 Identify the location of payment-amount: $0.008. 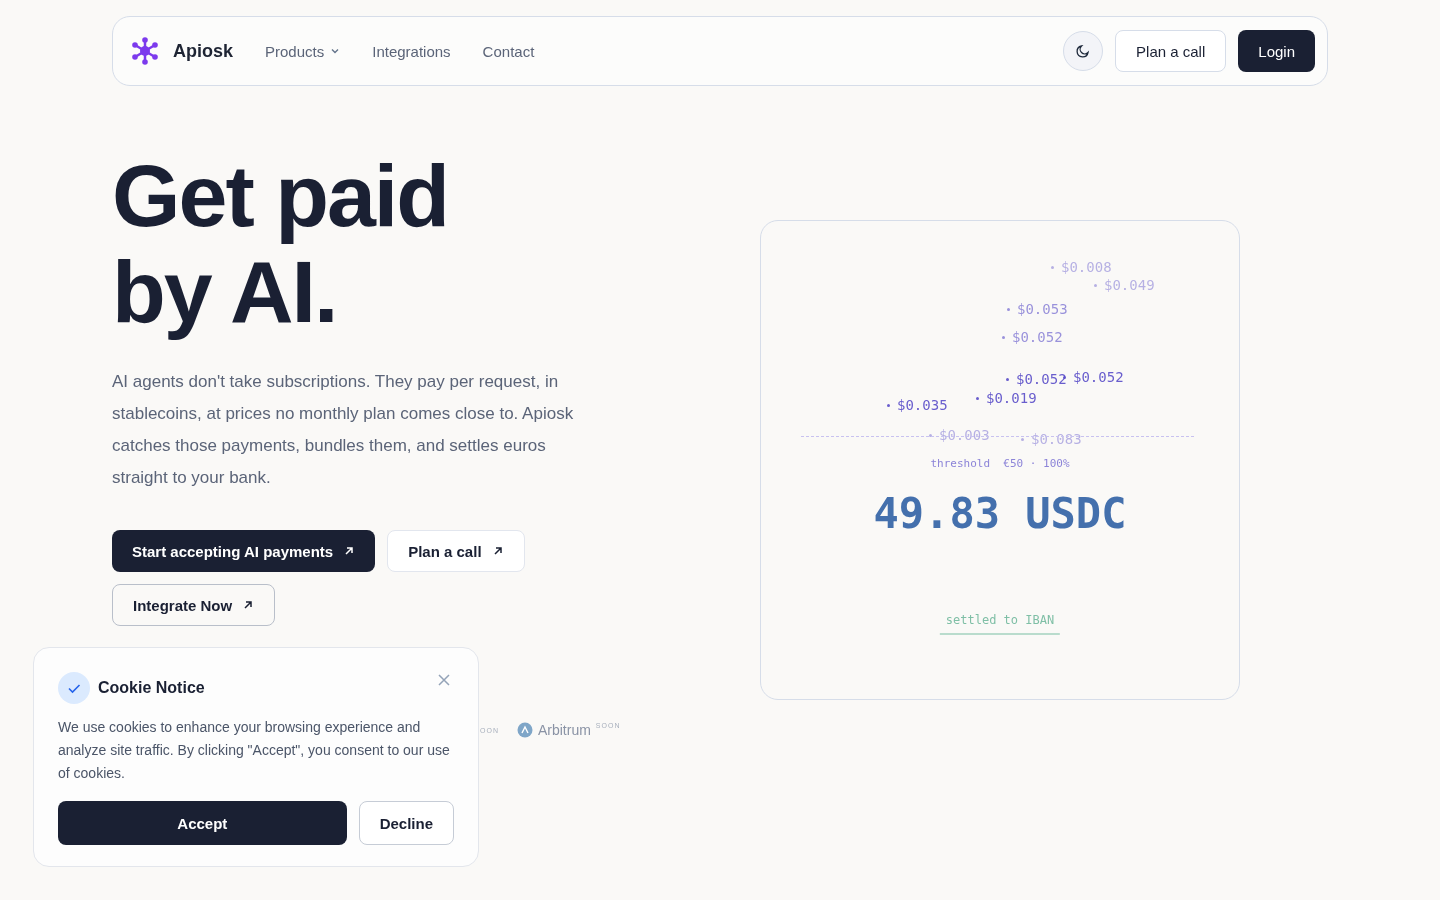
(1081, 267).